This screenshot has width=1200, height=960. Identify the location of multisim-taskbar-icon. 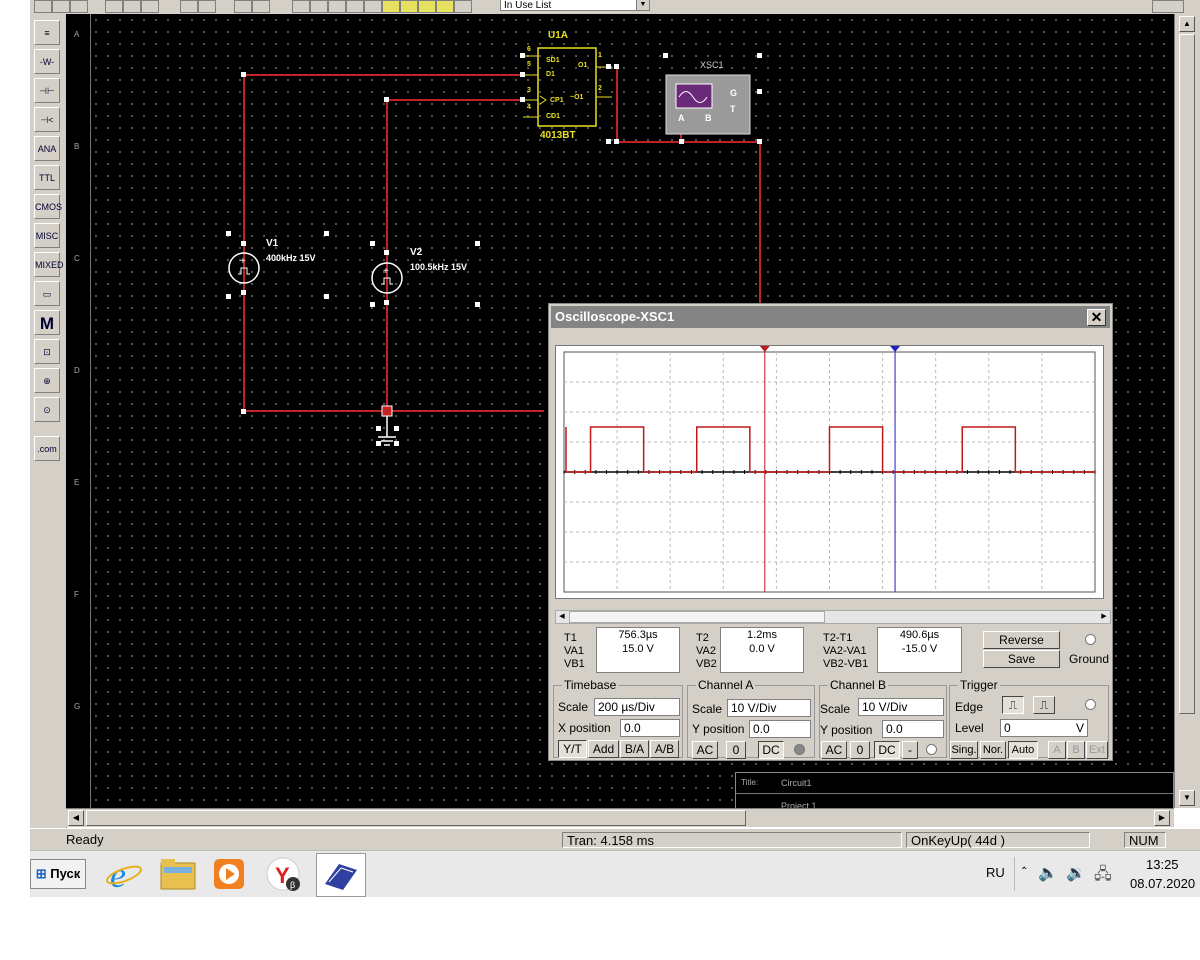
(341, 875).